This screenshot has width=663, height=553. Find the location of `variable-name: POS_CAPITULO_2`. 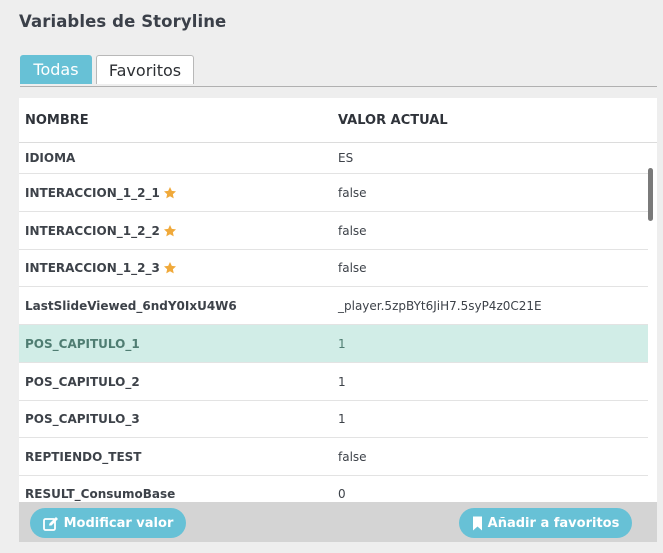

variable-name: POS_CAPITULO_2 is located at coordinates (82, 381).